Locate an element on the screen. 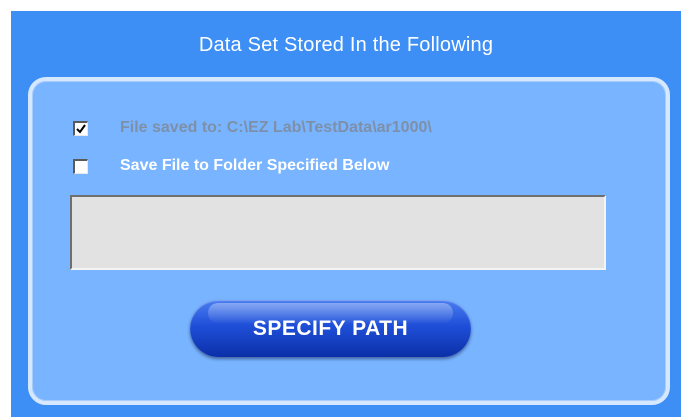  folder-path-field is located at coordinates (338, 232).